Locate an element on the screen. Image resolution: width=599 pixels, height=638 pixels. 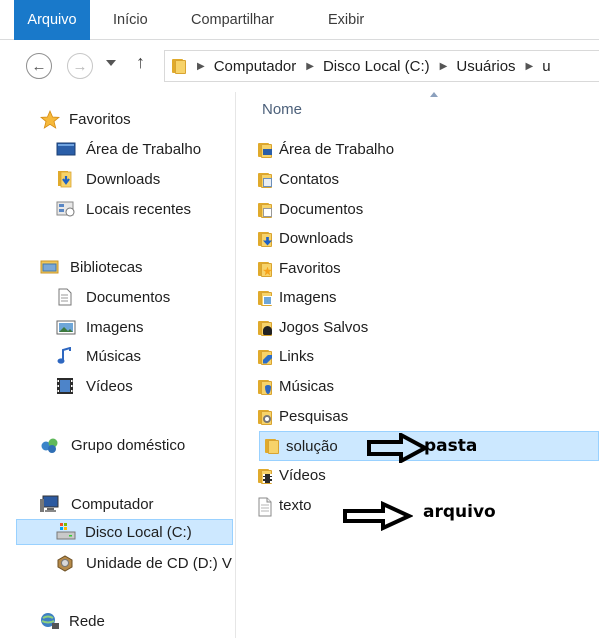
list-item: Downloads is located at coordinates (305, 238).